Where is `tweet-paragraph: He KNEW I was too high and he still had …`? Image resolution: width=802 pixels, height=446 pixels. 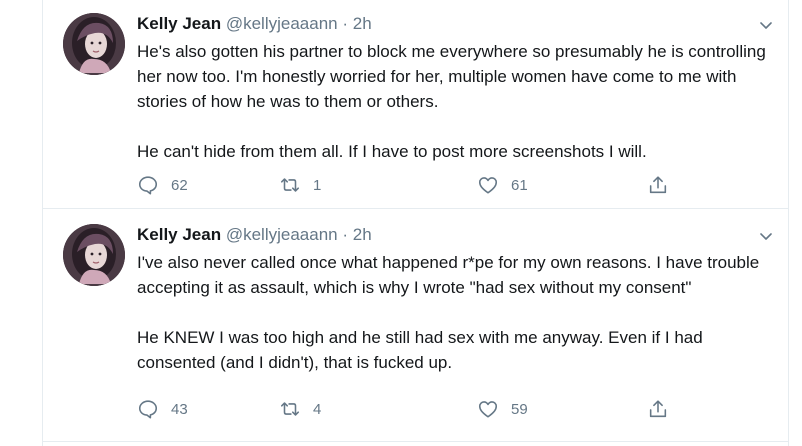 tweet-paragraph: He KNEW I was too high and he still had … is located at coordinates (420, 350).